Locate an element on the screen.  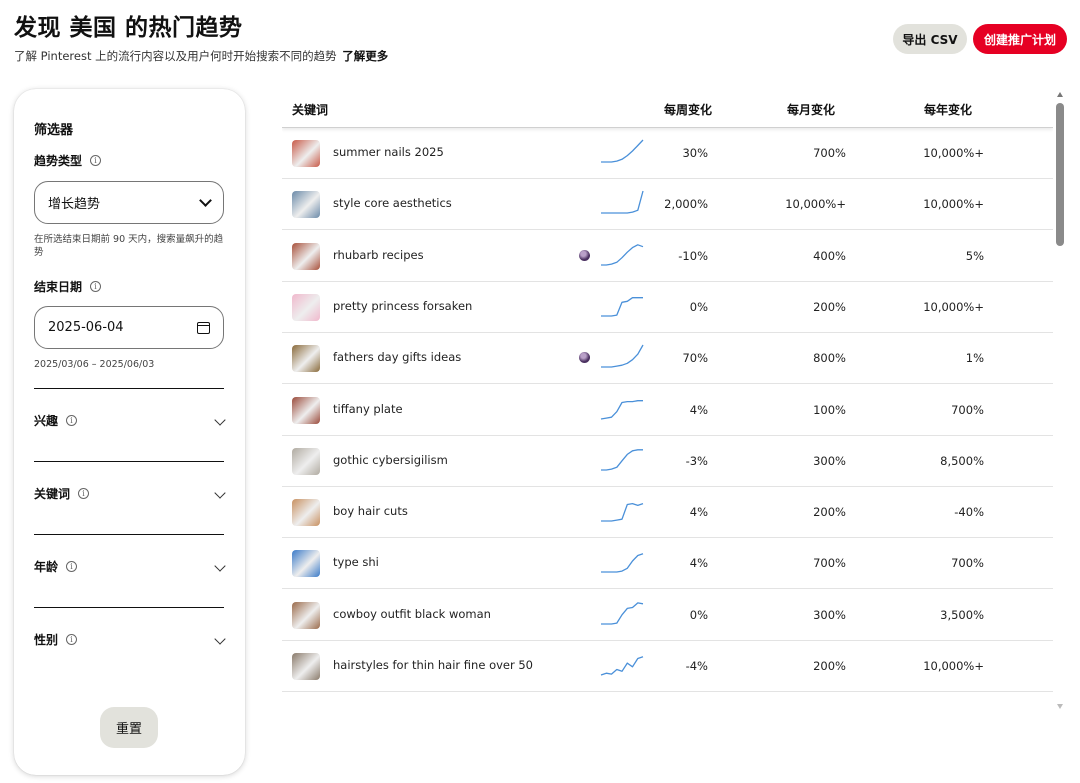
table-row: boy hair cuts 4% 200% -40% is located at coordinates (667, 513).